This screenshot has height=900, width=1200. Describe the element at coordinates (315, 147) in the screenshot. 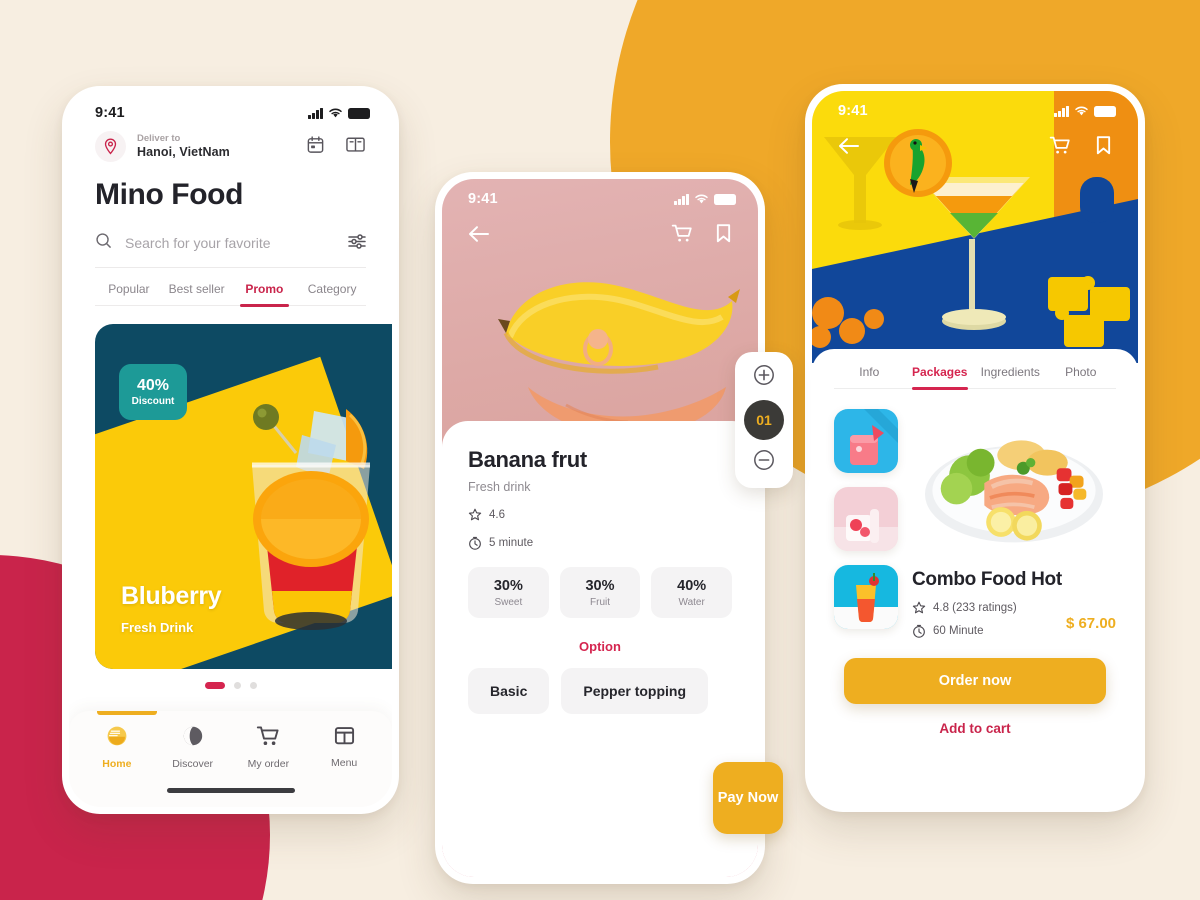

I see `calendar-icon` at that location.